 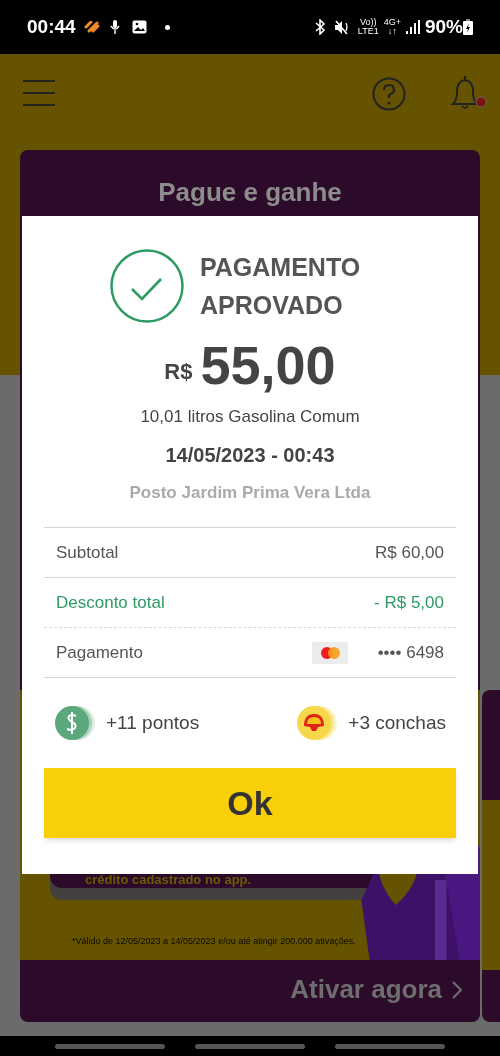 I want to click on footnote: *Válido de 12/05/2023 a 14/05/2023 e/ou até atingir 200.000 ativações., so click(x=214, y=941).